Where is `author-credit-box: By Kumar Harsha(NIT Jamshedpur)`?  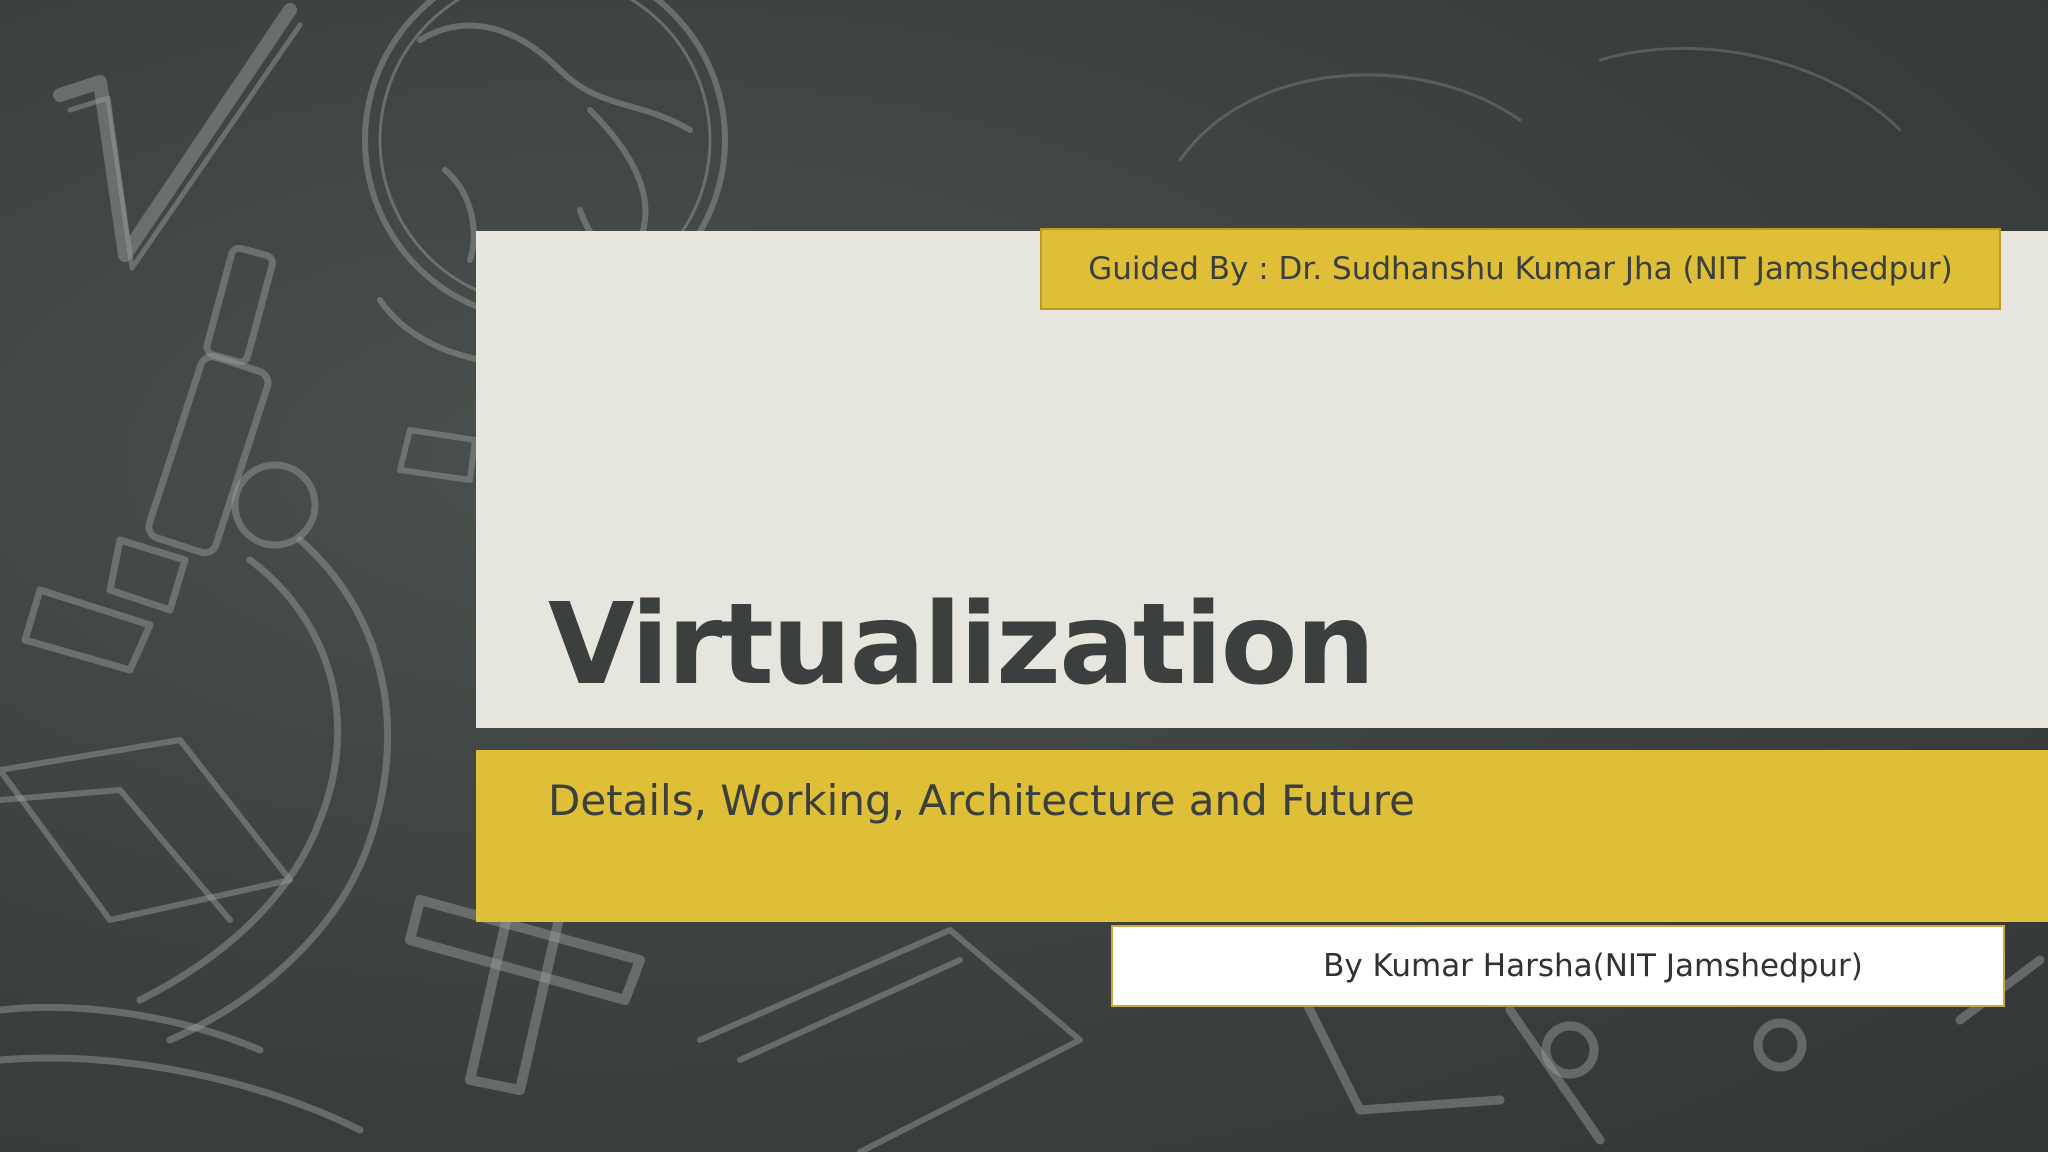 author-credit-box: By Kumar Harsha(NIT Jamshedpur) is located at coordinates (1558, 966).